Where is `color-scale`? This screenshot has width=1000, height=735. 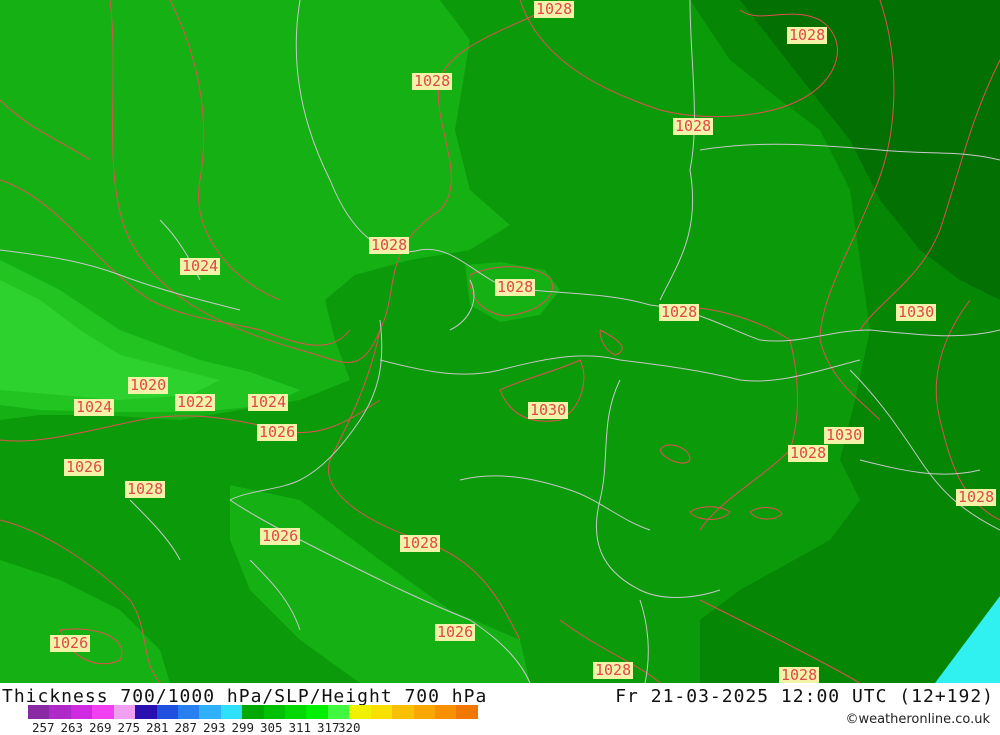
color-scale is located at coordinates (253, 712).